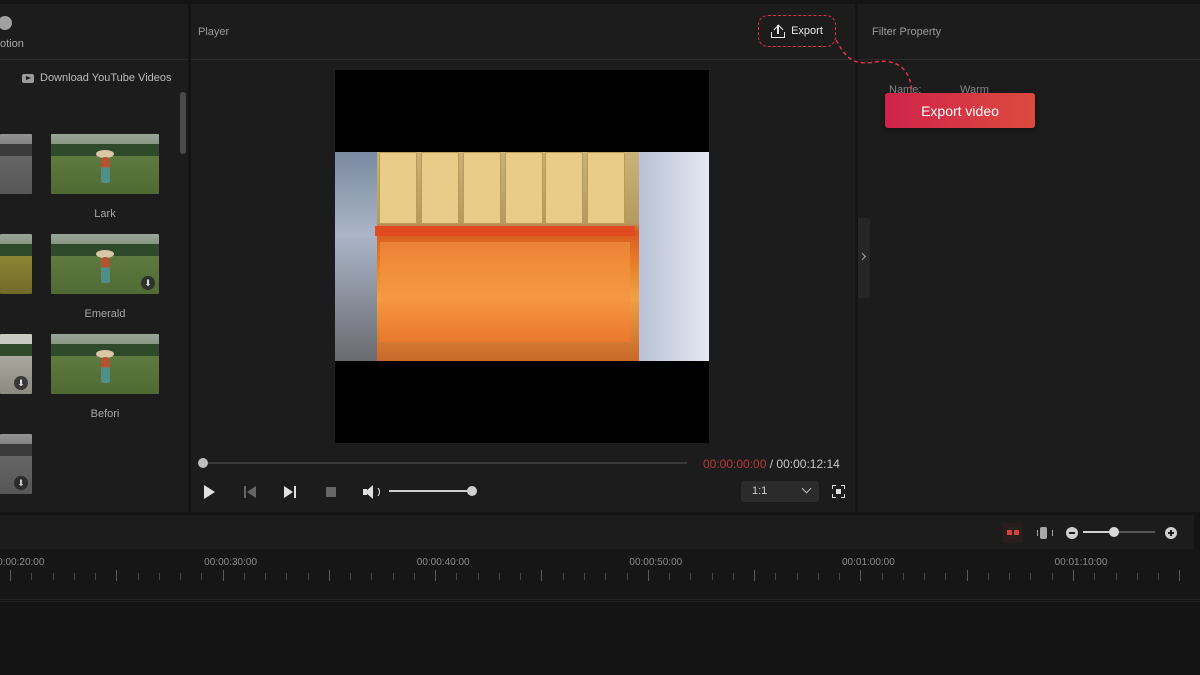 The height and width of the screenshot is (675, 1200). What do you see at coordinates (838, 491) in the screenshot?
I see `fullscreen-icon` at bounding box center [838, 491].